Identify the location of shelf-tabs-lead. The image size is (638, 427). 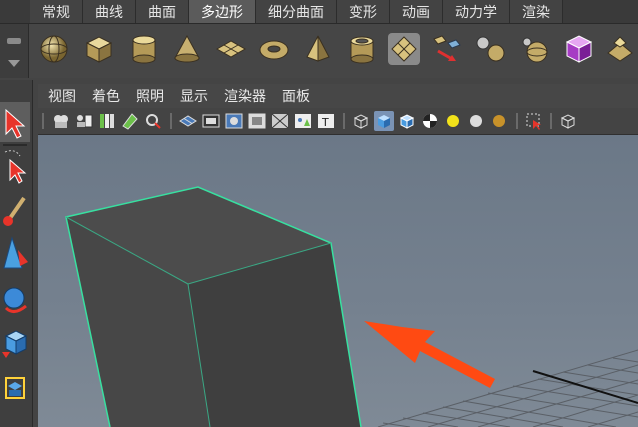
(15, 11).